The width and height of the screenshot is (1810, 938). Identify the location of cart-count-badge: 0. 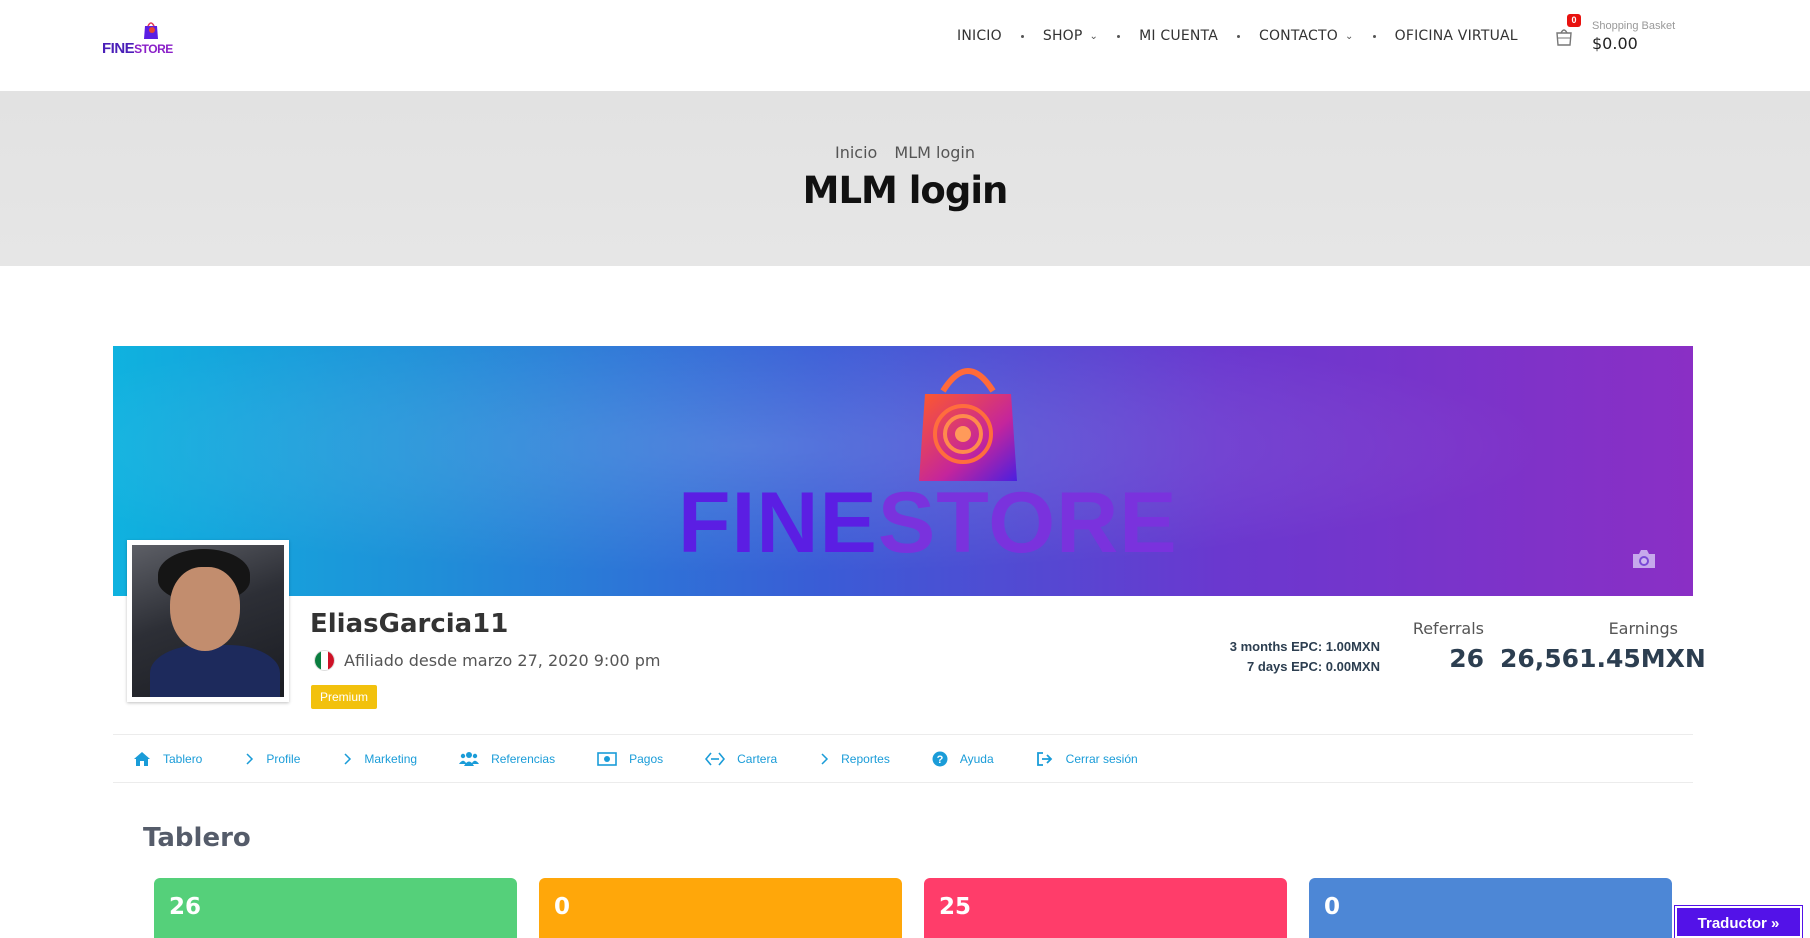
(1574, 20).